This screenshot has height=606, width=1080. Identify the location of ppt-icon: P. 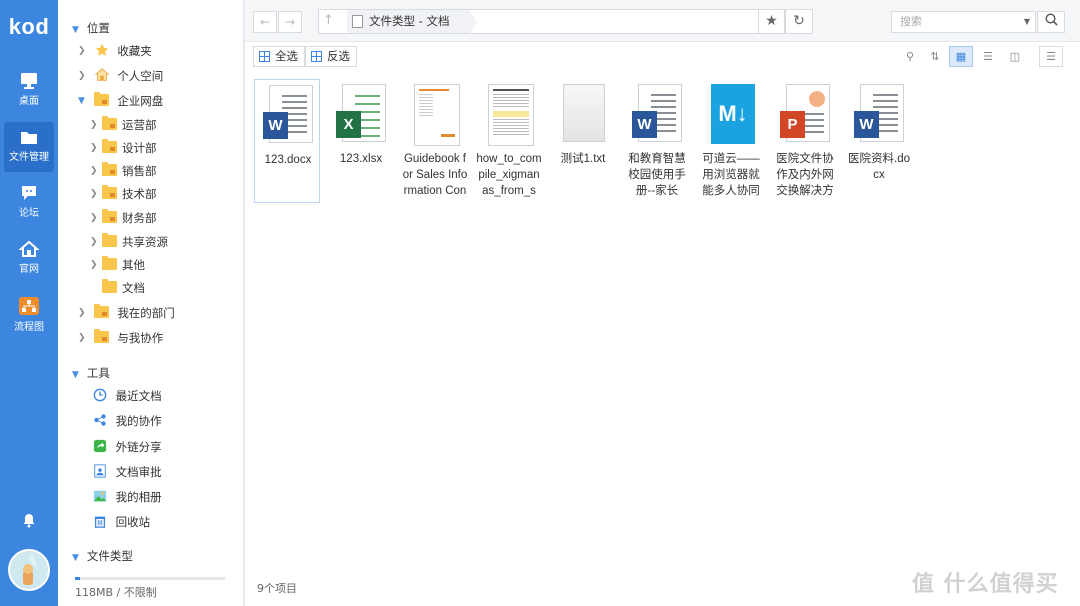
(792, 124).